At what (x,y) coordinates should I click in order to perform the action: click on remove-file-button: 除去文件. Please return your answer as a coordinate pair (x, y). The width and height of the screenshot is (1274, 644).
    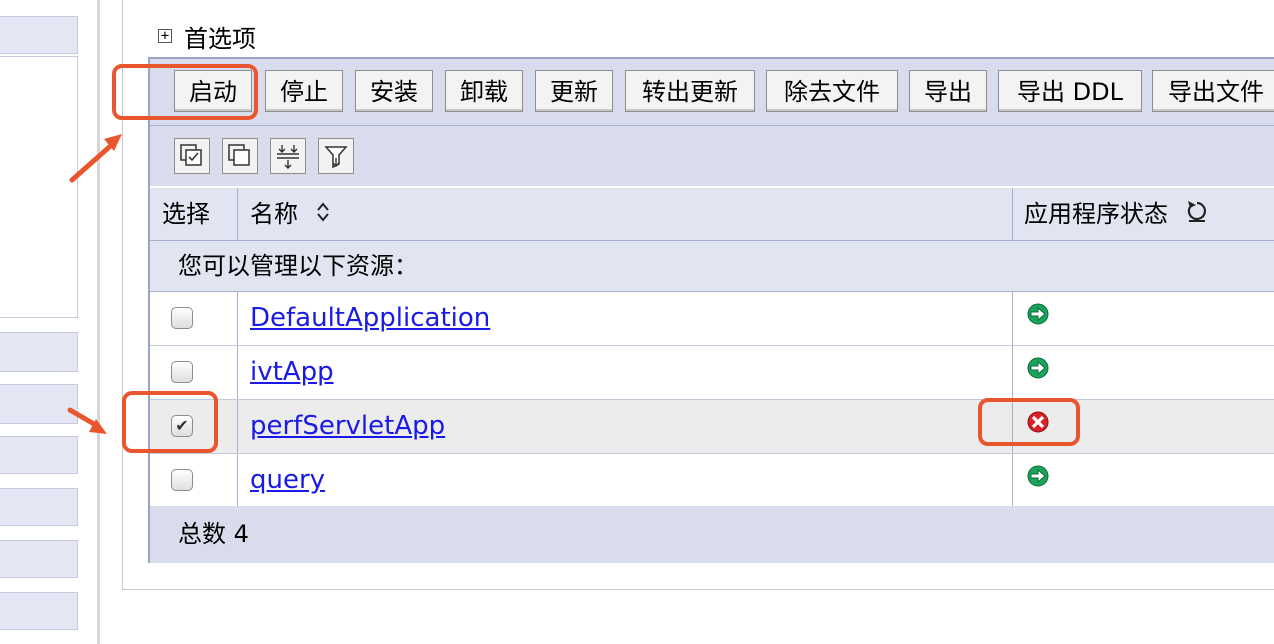
    Looking at the image, I should click on (832, 91).